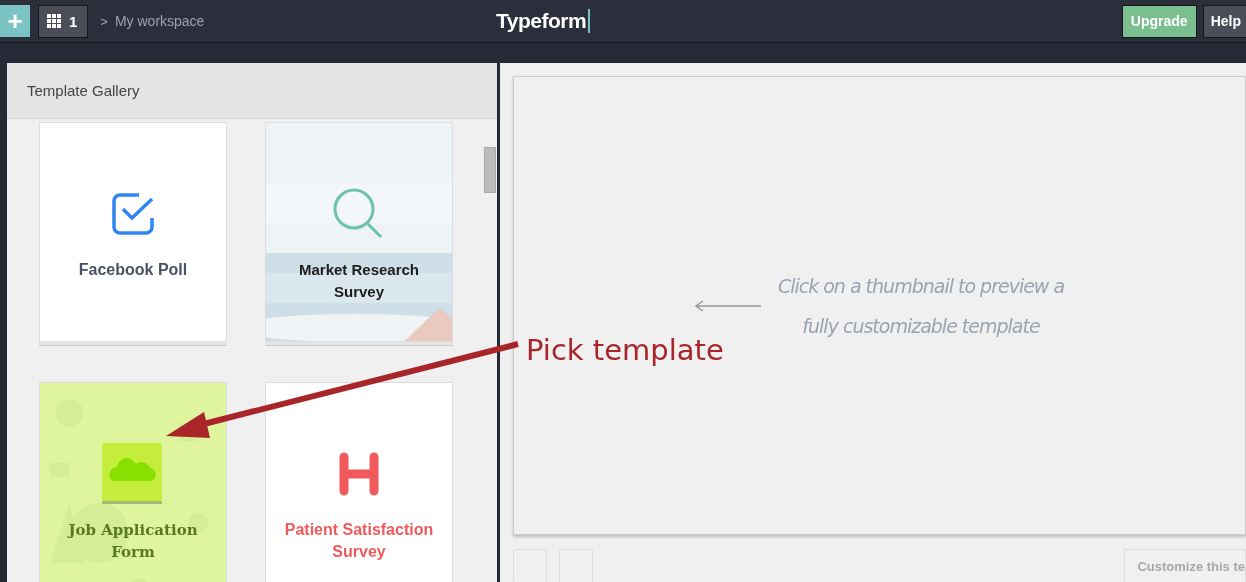 This screenshot has width=1246, height=582. I want to click on template-title: Market Research Survey, so click(359, 281).